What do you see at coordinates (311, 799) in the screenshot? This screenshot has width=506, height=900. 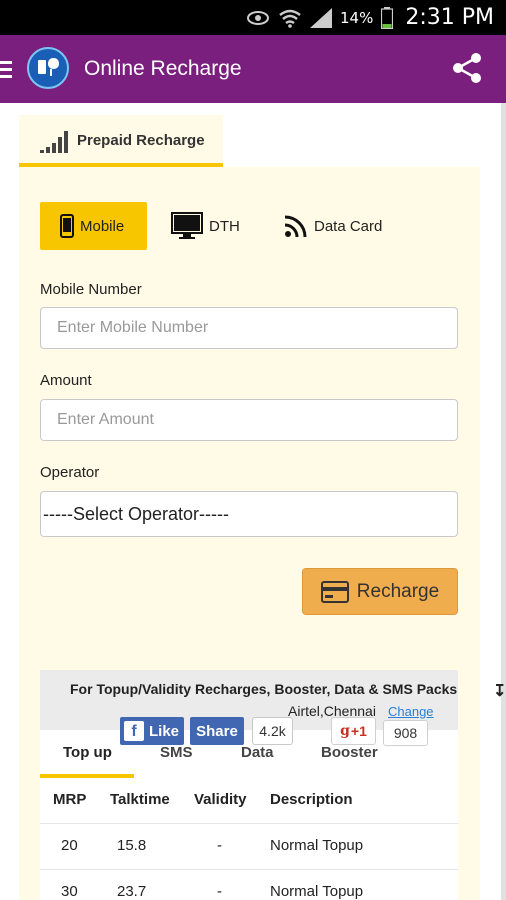 I see `column-header: Description` at bounding box center [311, 799].